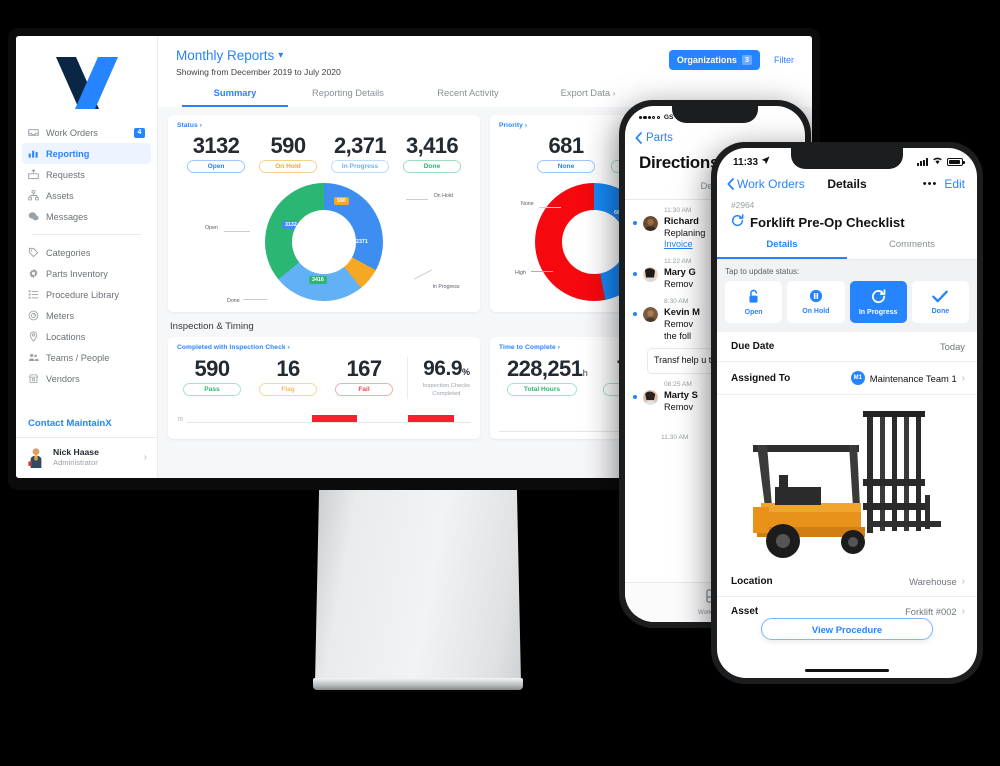  I want to click on status-chip-open: Open, so click(754, 302).